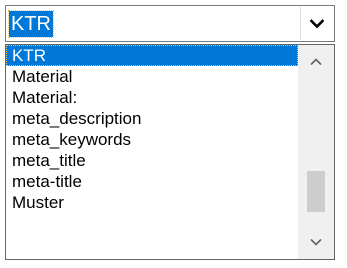 The height and width of the screenshot is (268, 347). I want to click on scroll-thumb, so click(316, 191).